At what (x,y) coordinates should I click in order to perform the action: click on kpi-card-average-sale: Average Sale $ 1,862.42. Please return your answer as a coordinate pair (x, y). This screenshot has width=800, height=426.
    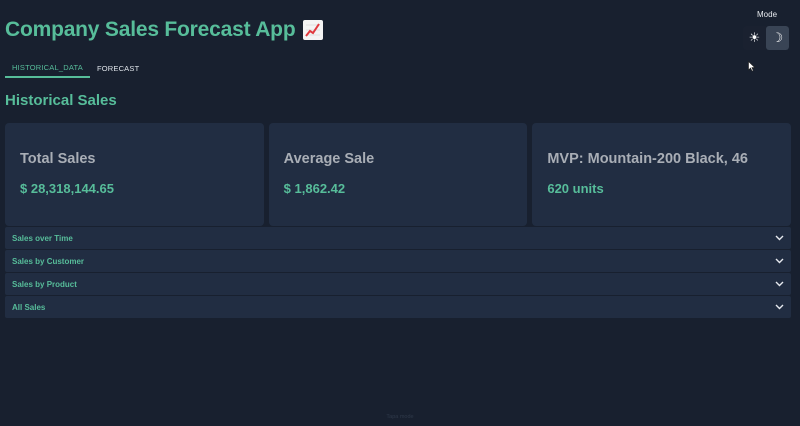
    Looking at the image, I should click on (398, 174).